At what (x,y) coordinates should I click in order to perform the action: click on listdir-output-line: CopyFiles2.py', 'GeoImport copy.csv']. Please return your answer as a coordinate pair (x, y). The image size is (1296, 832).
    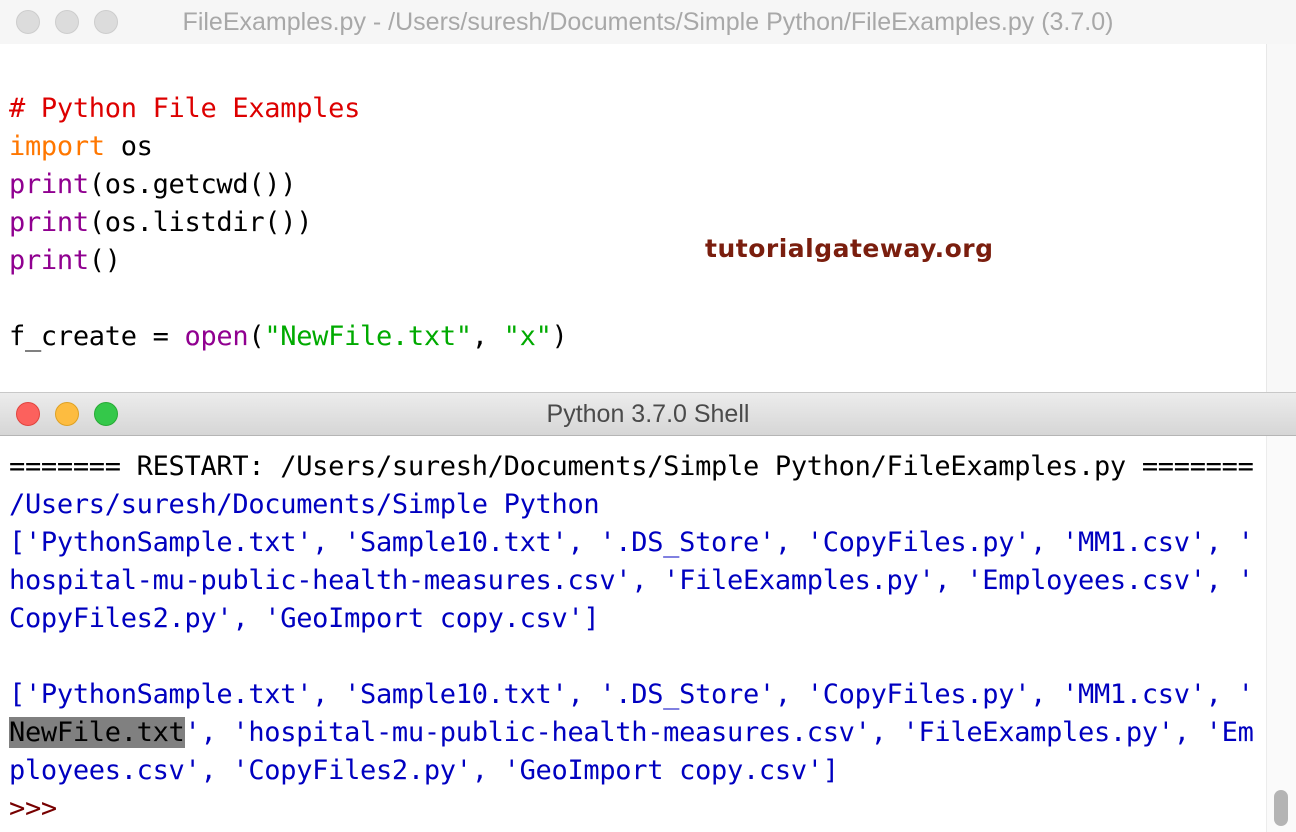
    Looking at the image, I should click on (304, 618).